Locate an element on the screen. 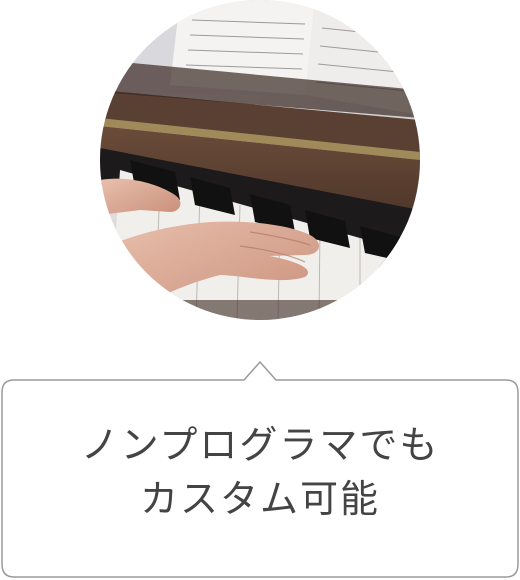  caption-line-2: カスタム可能 is located at coordinates (259, 499).